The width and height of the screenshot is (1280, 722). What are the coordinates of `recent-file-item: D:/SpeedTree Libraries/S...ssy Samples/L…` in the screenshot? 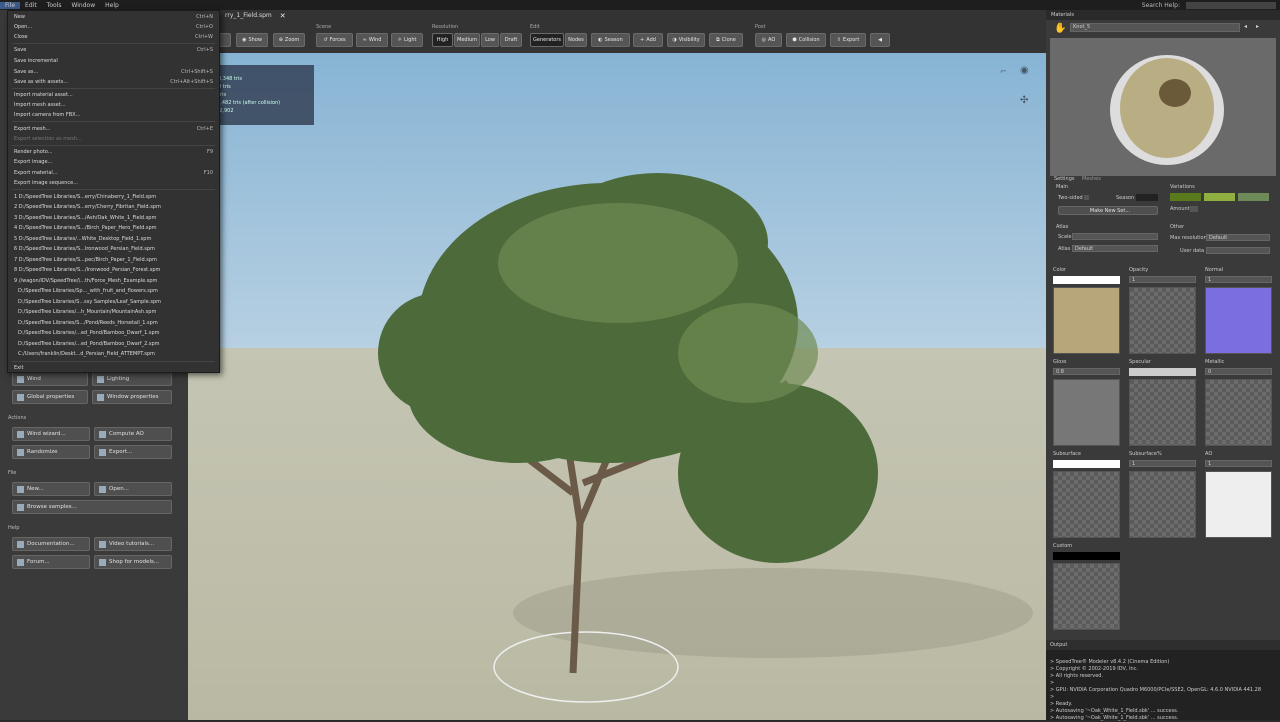 It's located at (115, 302).